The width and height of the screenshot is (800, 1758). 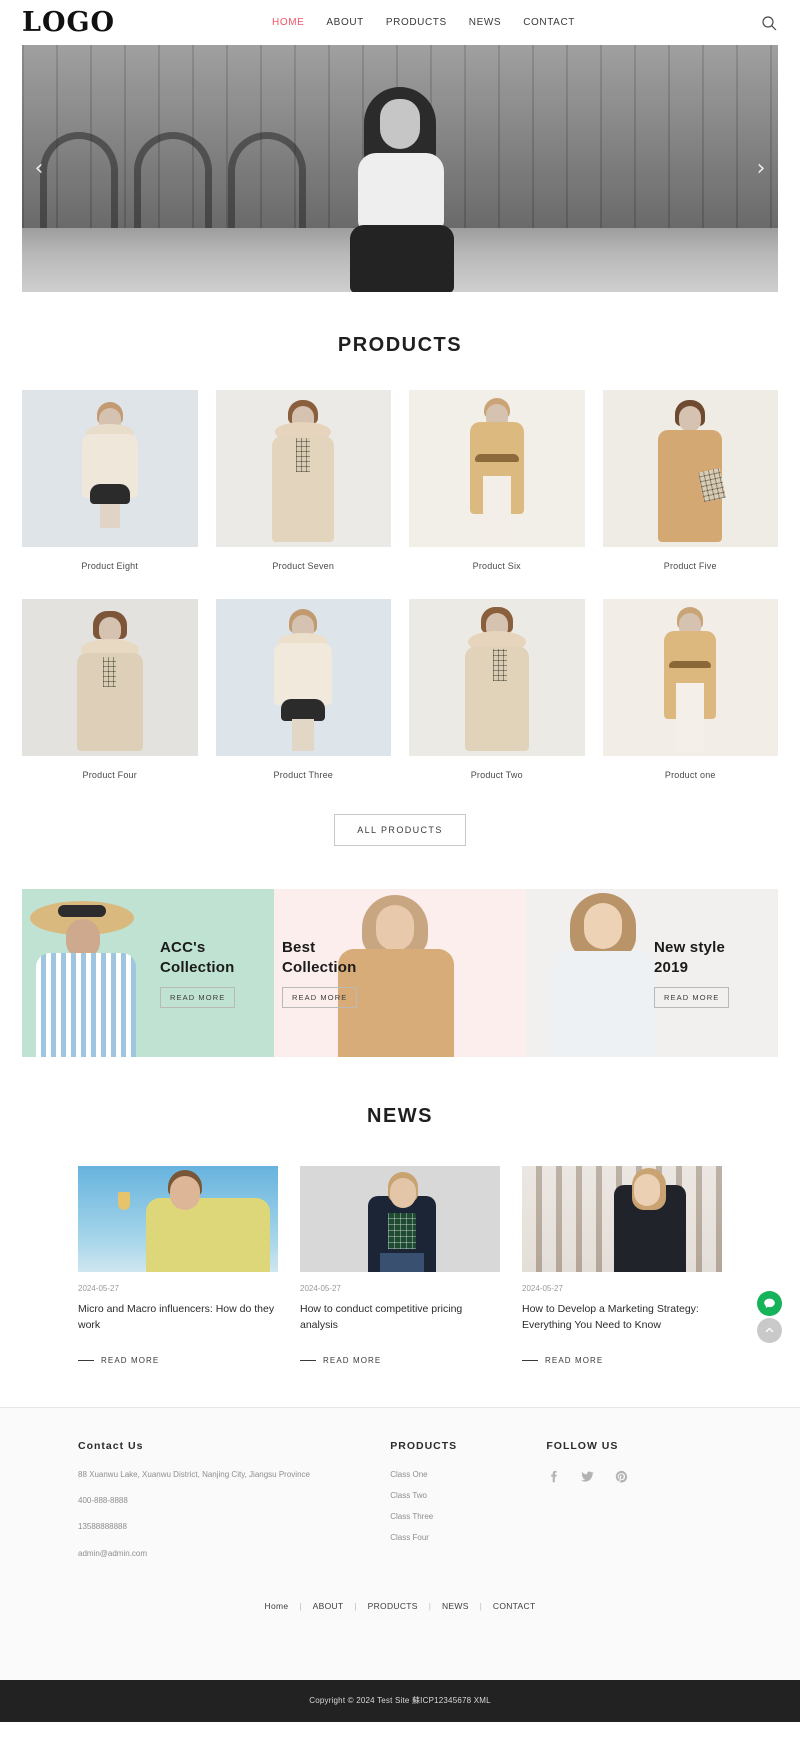 What do you see at coordinates (147, 22) in the screenshot?
I see `site-logo: LOGO` at bounding box center [147, 22].